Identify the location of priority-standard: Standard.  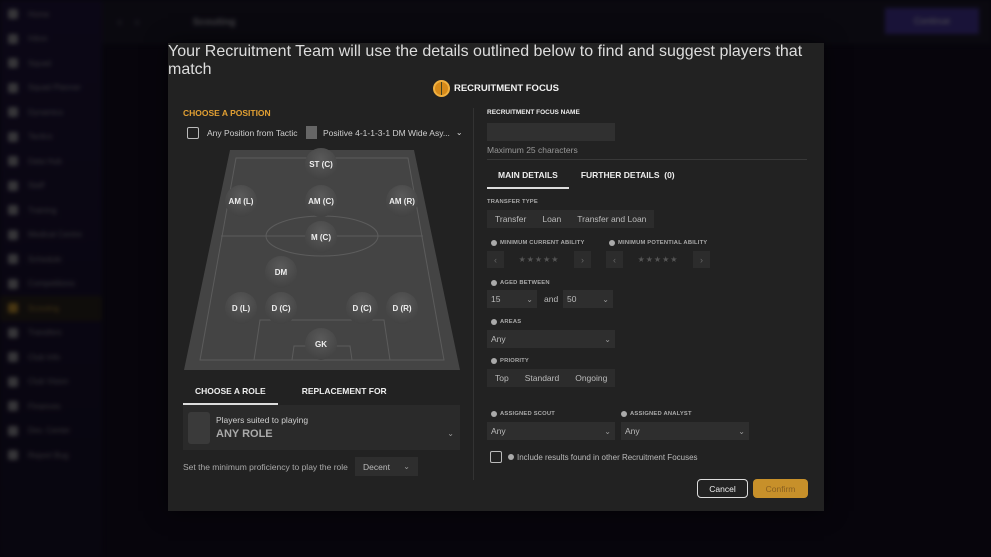
(542, 378).